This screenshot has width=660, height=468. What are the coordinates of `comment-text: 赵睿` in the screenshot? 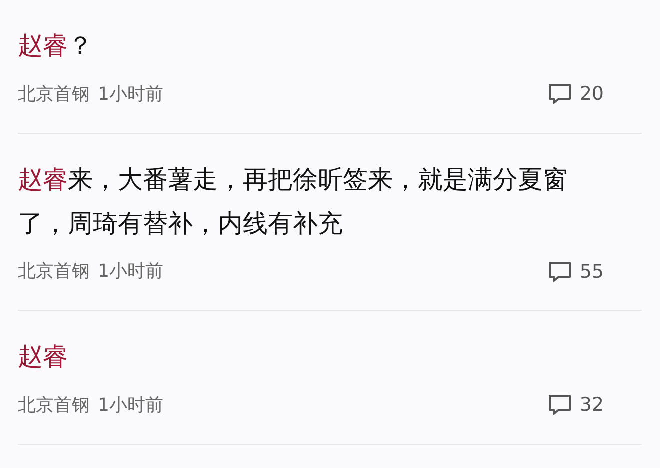 It's located at (43, 357).